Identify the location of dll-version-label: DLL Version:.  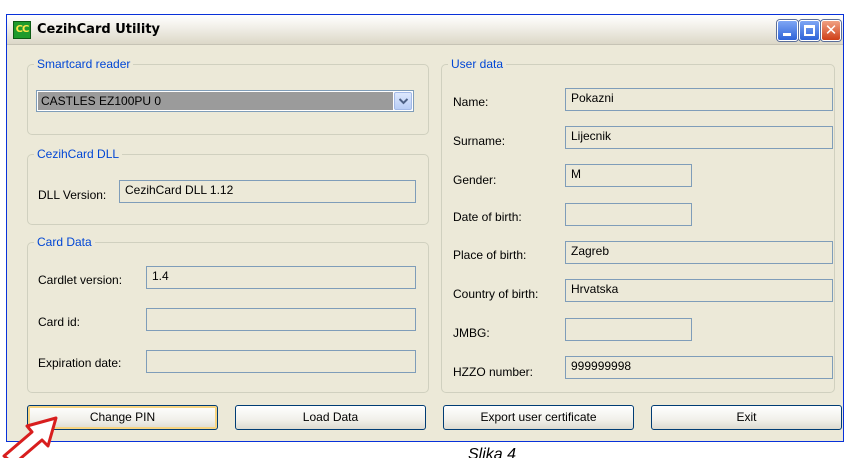
(72, 195).